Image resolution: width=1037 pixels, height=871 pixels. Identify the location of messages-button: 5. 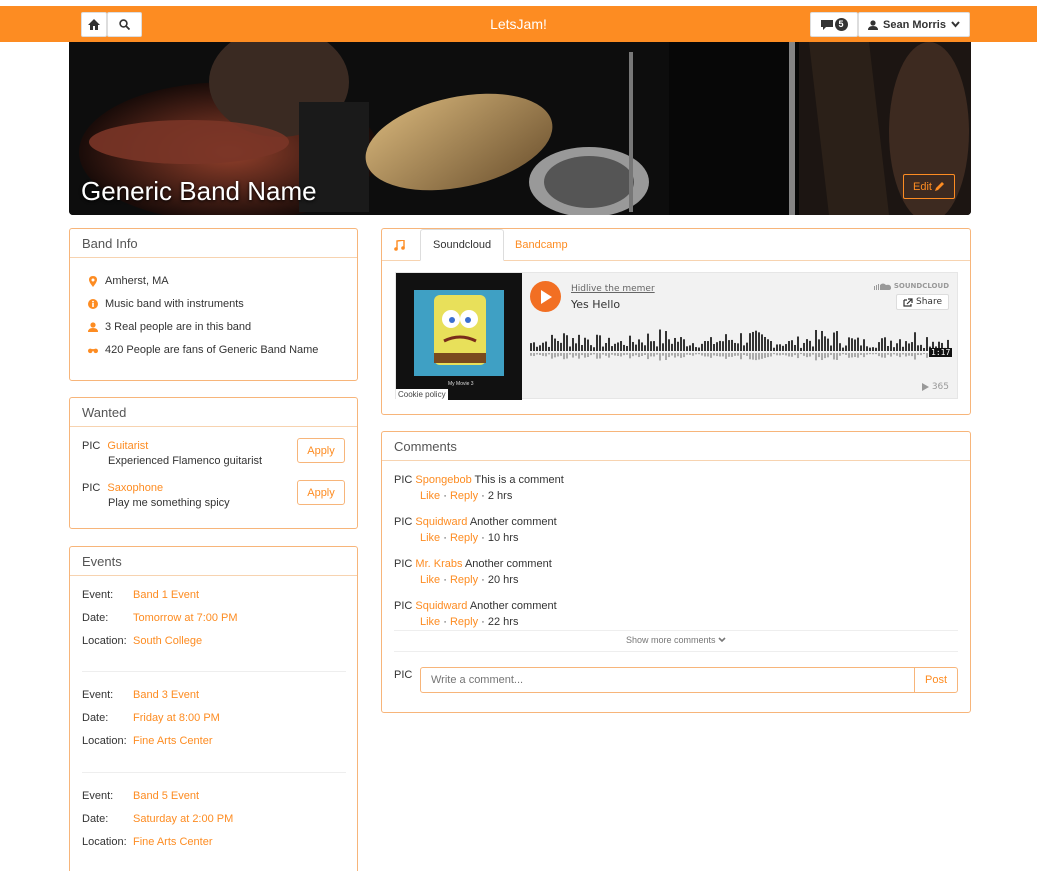
(834, 24).